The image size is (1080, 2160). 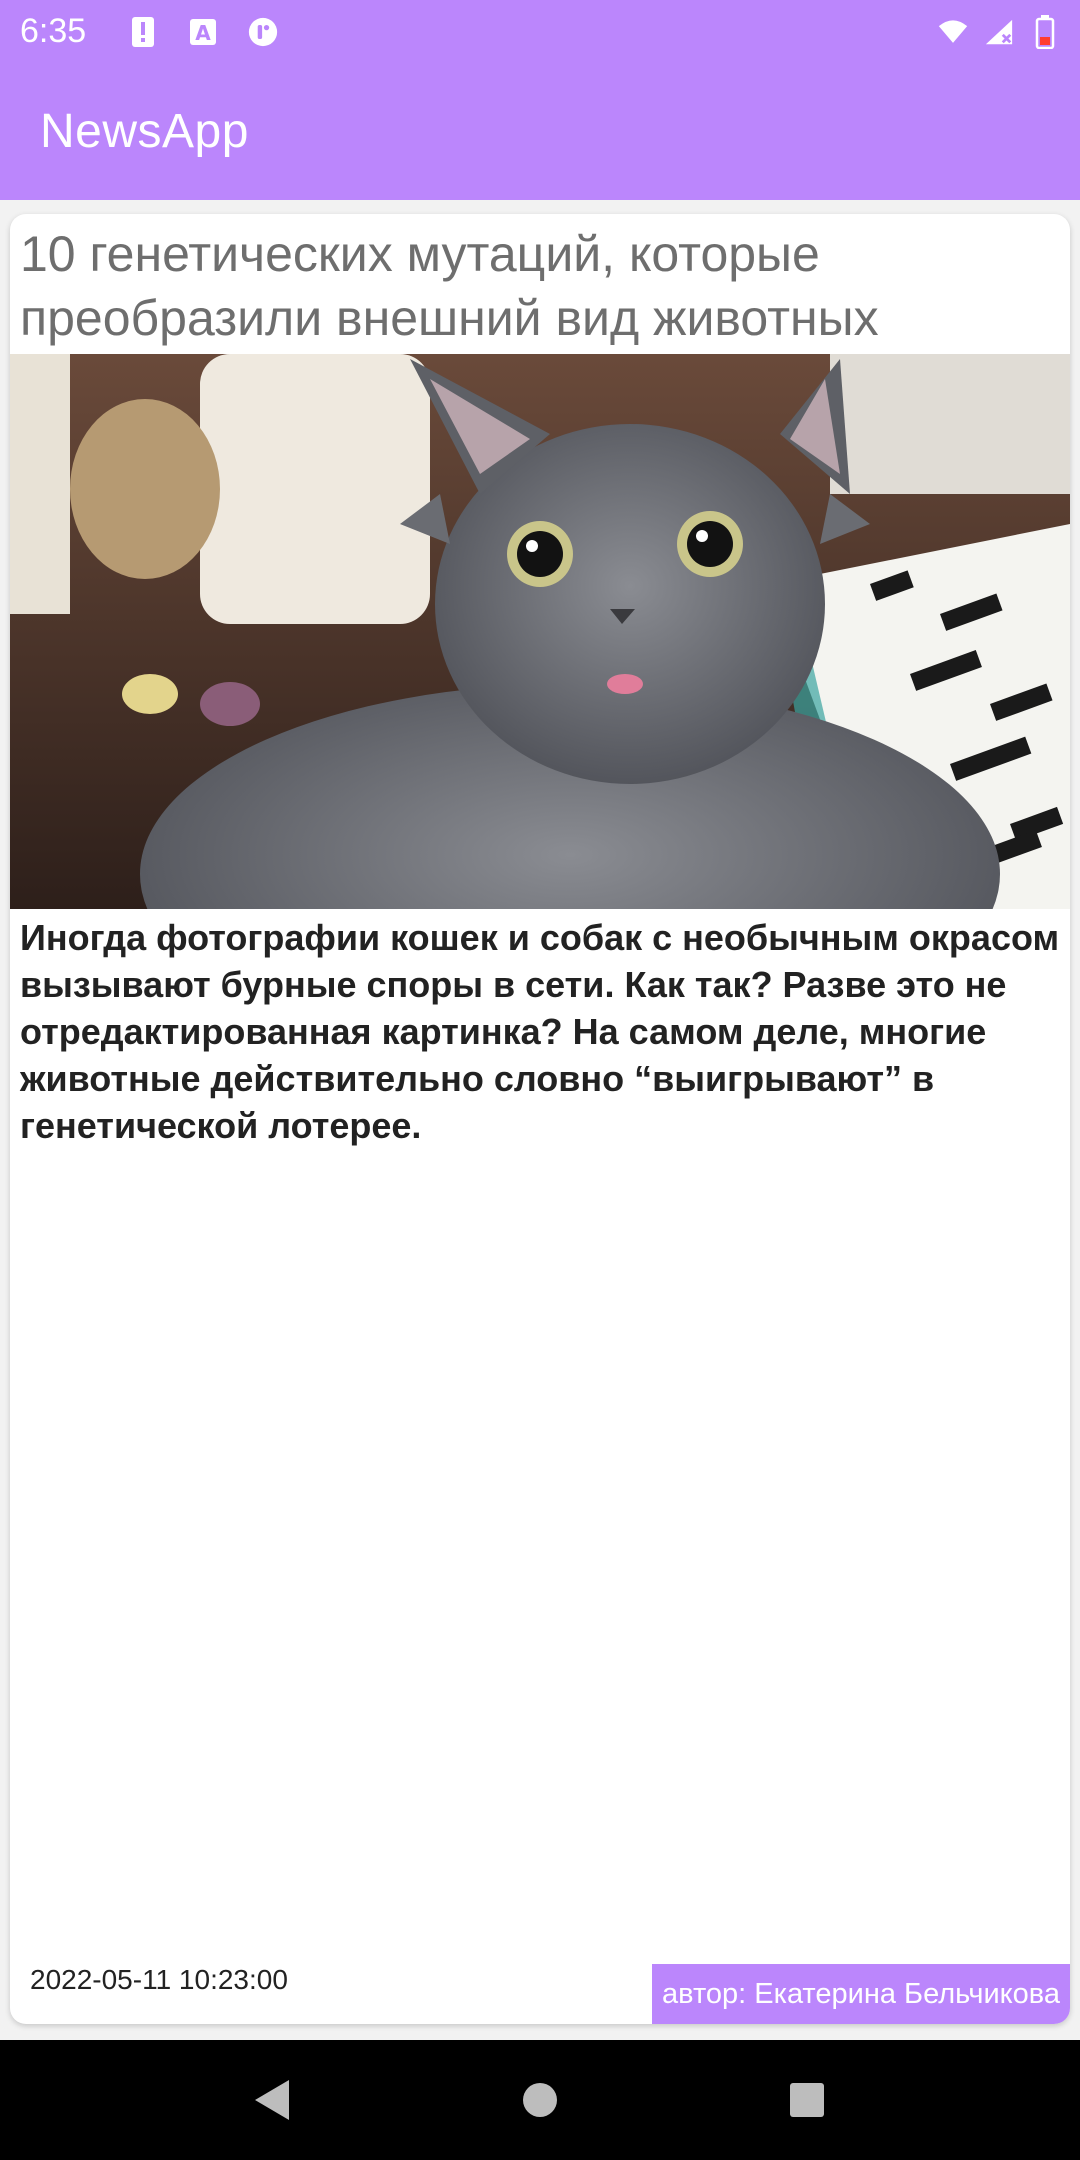 I want to click on status-bar: 6:35 A, so click(x=540, y=31).